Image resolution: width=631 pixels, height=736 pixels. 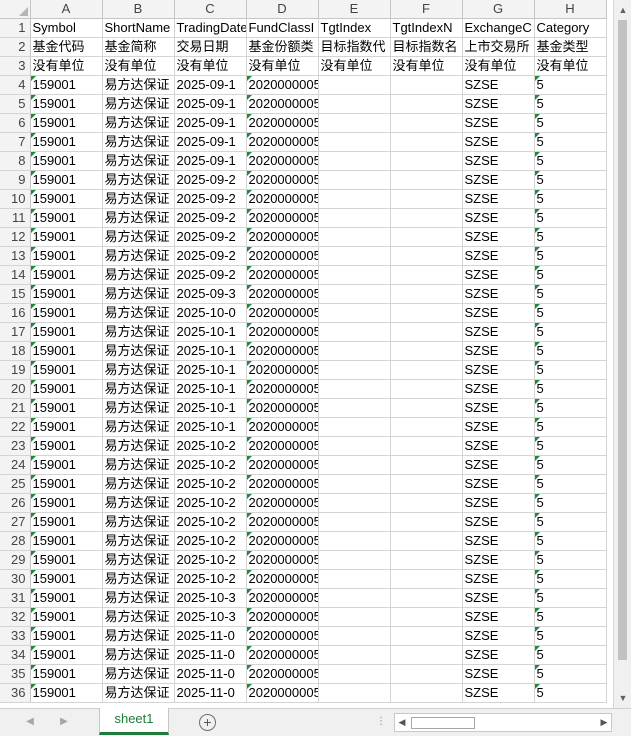 What do you see at coordinates (15, 446) in the screenshot?
I see `row-header: 23` at bounding box center [15, 446].